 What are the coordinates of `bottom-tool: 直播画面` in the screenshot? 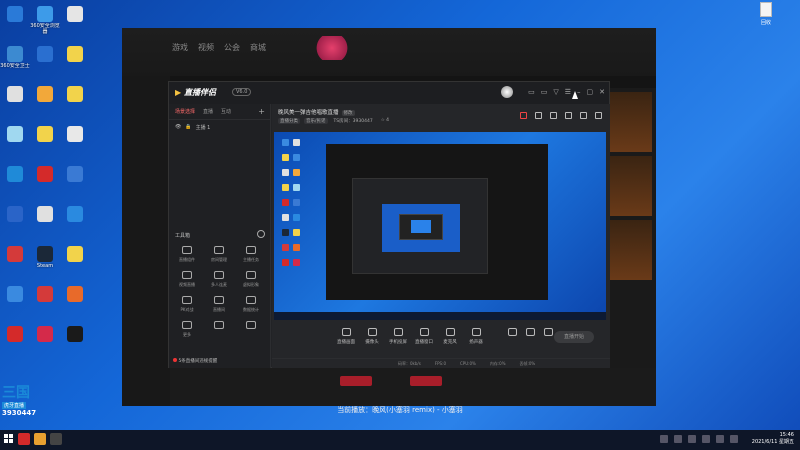 It's located at (346, 336).